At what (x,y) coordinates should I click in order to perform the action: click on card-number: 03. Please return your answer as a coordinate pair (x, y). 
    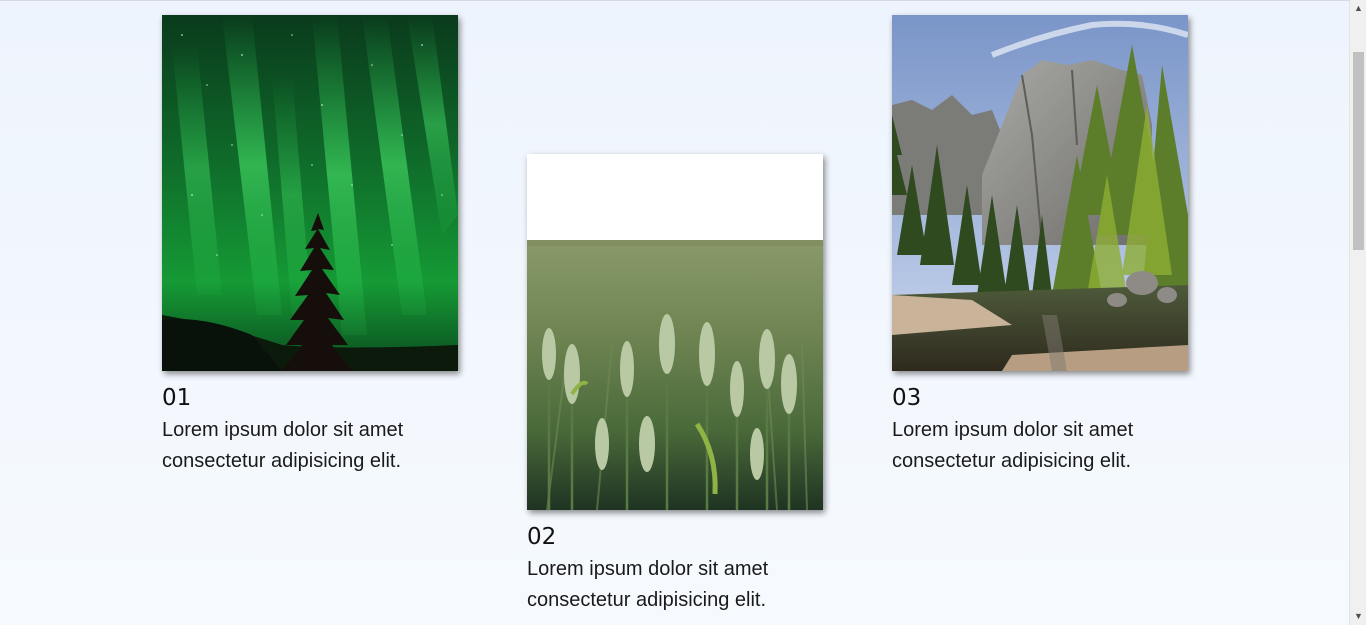
    Looking at the image, I should click on (907, 398).